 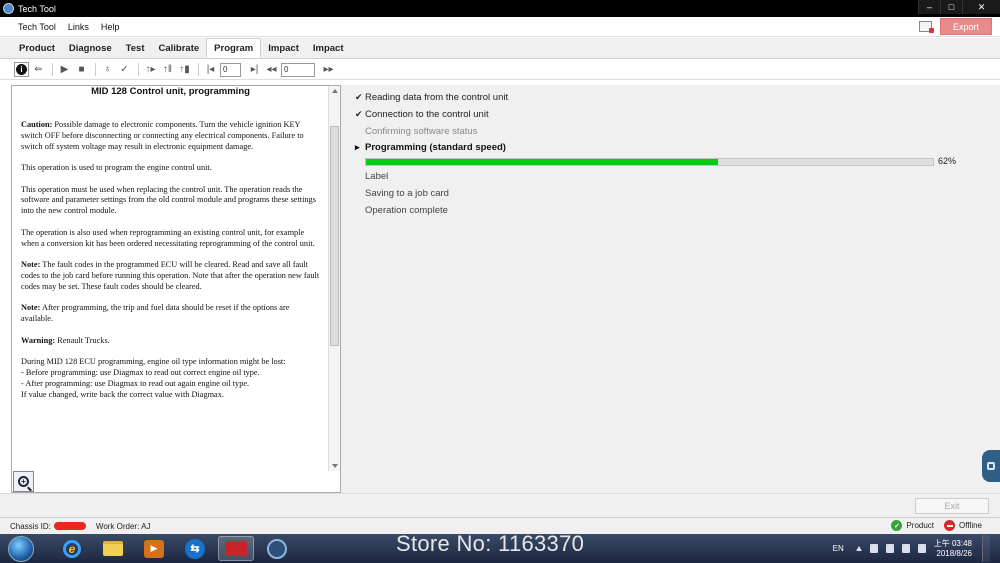 What do you see at coordinates (69, 526) in the screenshot?
I see `redaction-mark` at bounding box center [69, 526].